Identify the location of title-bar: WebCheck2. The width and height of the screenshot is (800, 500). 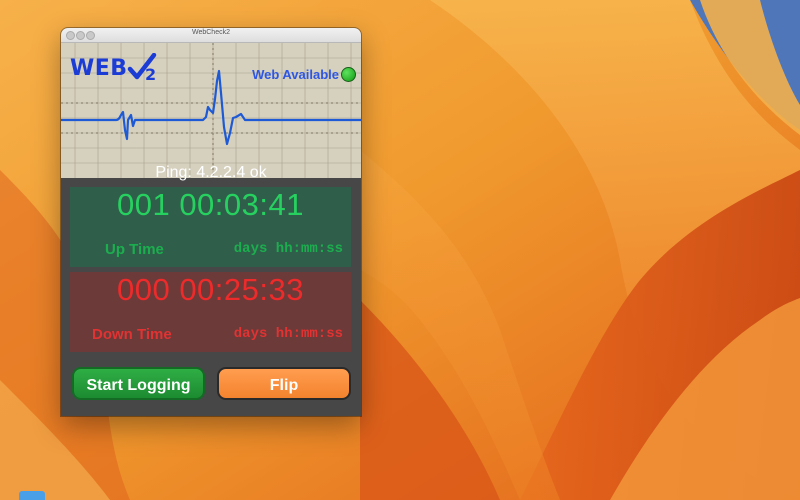
(211, 35).